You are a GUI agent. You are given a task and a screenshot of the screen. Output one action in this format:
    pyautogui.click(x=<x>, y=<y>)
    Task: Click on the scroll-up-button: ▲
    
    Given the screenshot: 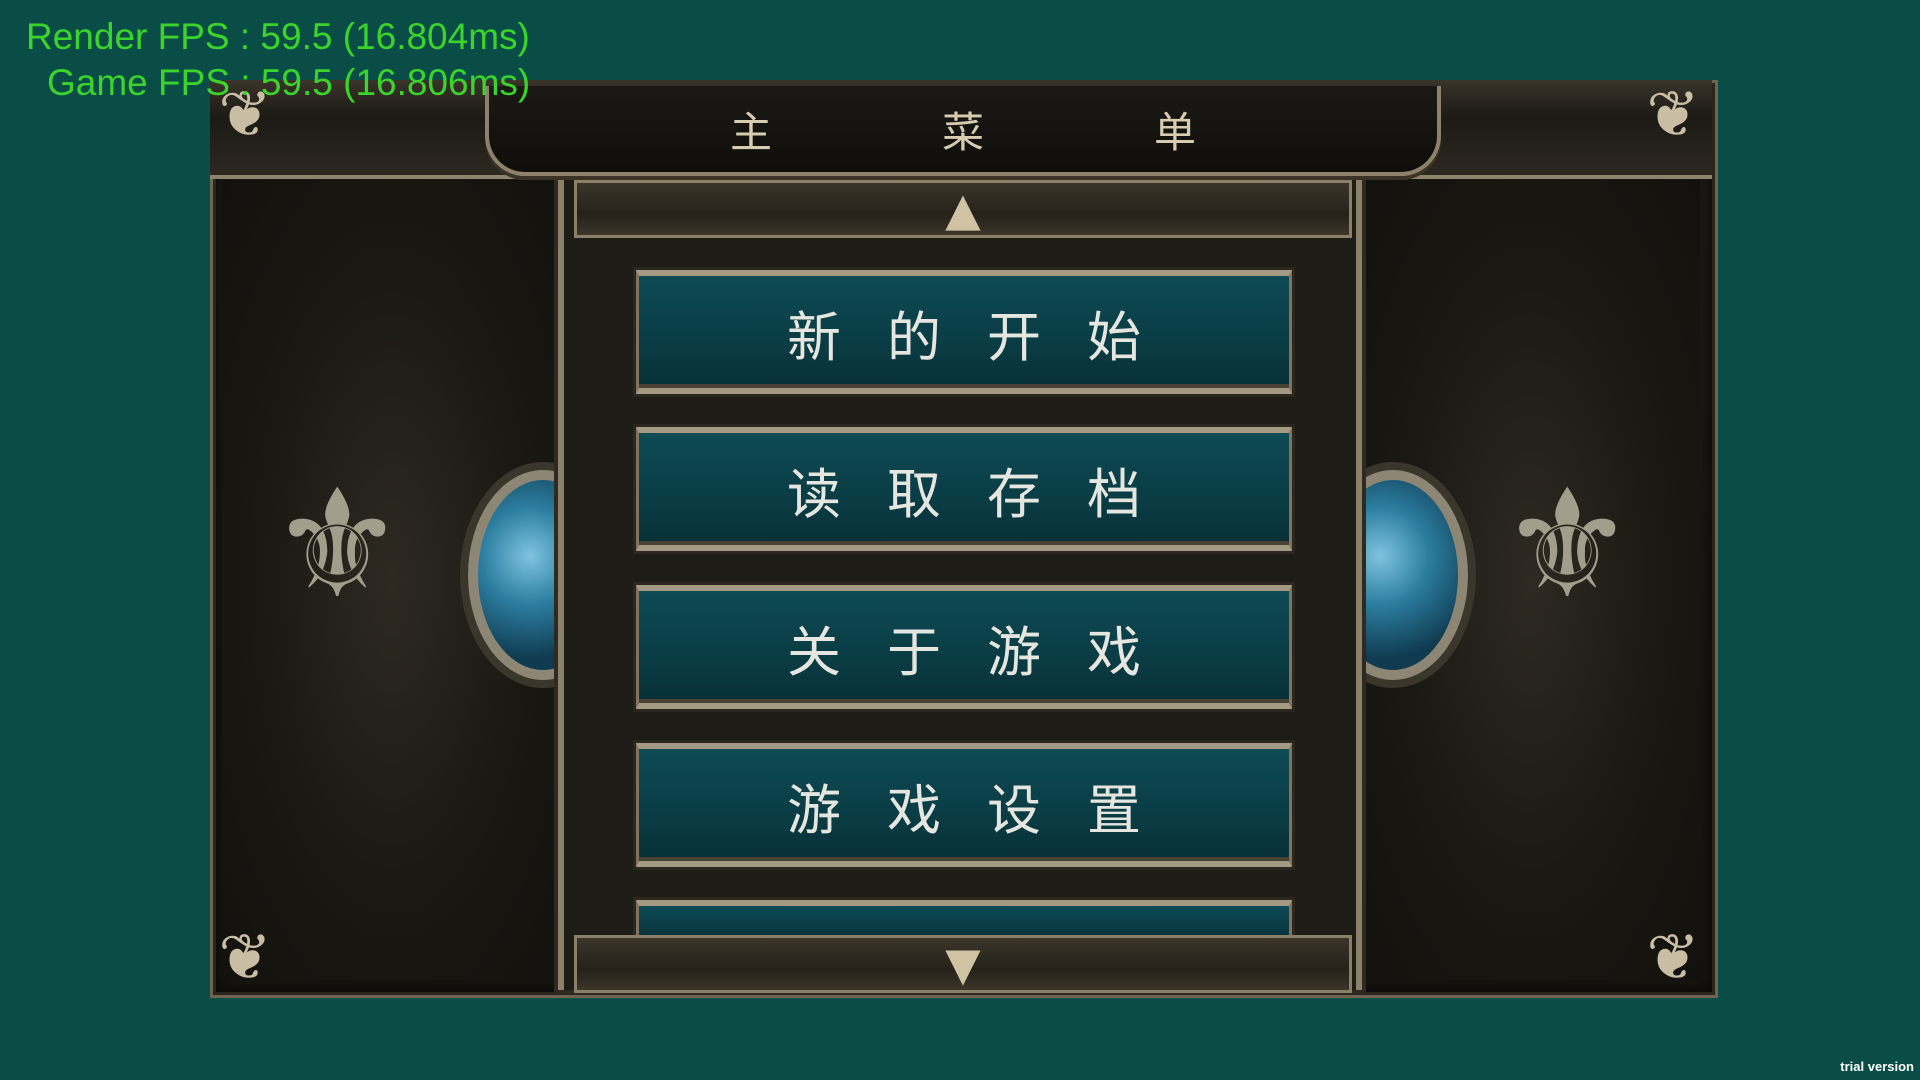 What is the action you would take?
    pyautogui.click(x=963, y=209)
    